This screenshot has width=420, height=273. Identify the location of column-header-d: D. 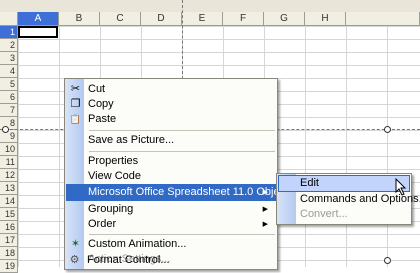
(161, 19).